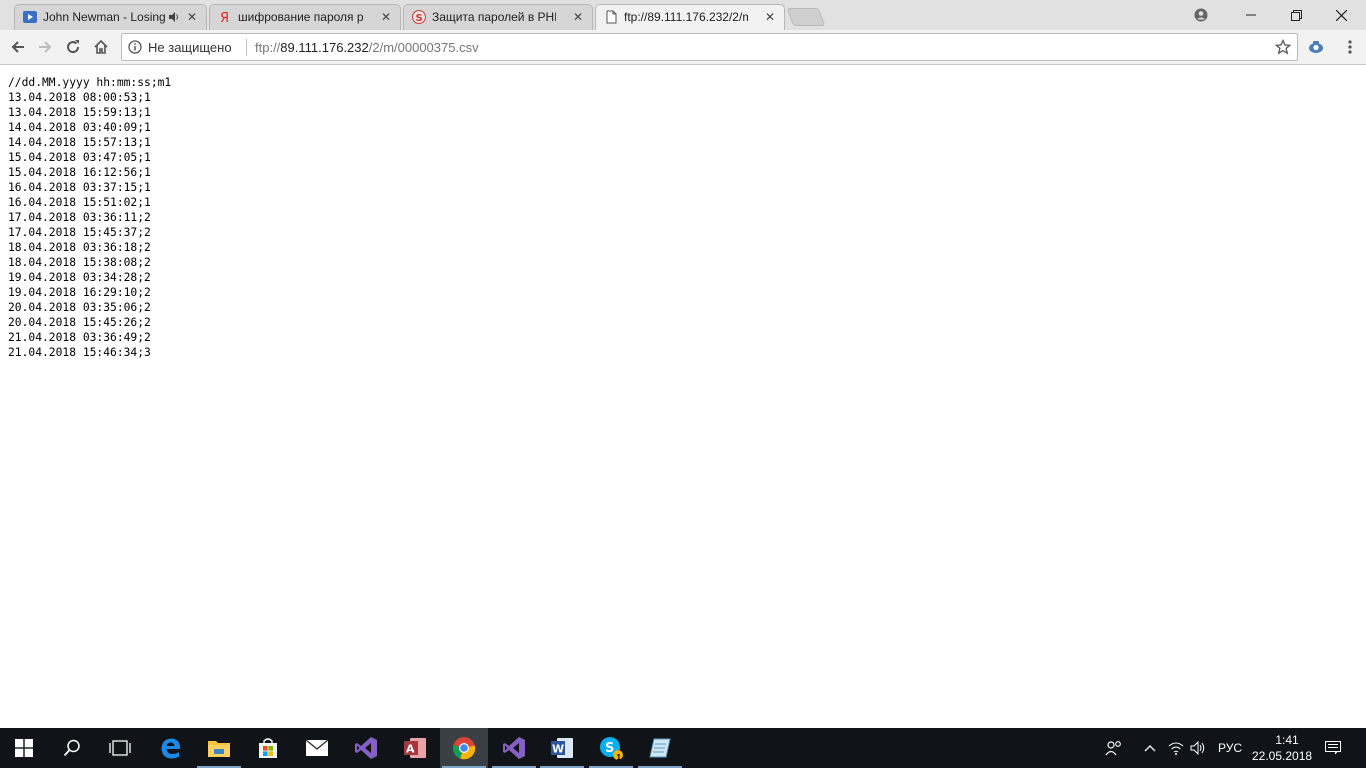 The image size is (1366, 768). I want to click on url-scheme: ftp://, so click(268, 47).